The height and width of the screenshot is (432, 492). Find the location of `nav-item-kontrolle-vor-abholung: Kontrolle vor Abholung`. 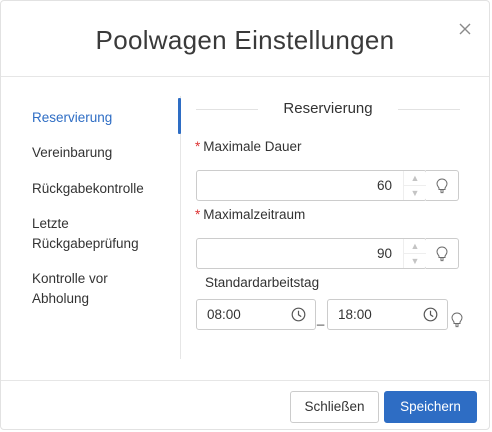

nav-item-kontrolle-vor-abholung: Kontrolle vor Abholung is located at coordinates (82, 289).